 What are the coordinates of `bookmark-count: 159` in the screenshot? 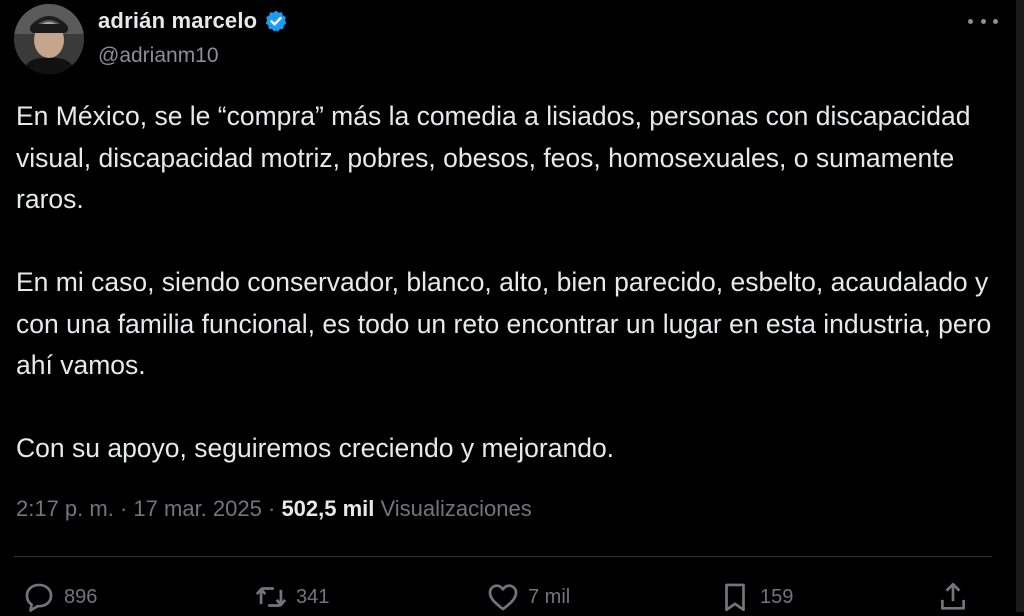 It's located at (777, 596).